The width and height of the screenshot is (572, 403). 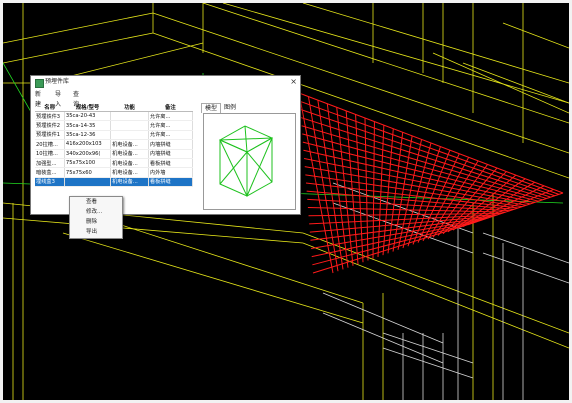 What do you see at coordinates (91, 222) in the screenshot?
I see `context-item-delete: 删除` at bounding box center [91, 222].